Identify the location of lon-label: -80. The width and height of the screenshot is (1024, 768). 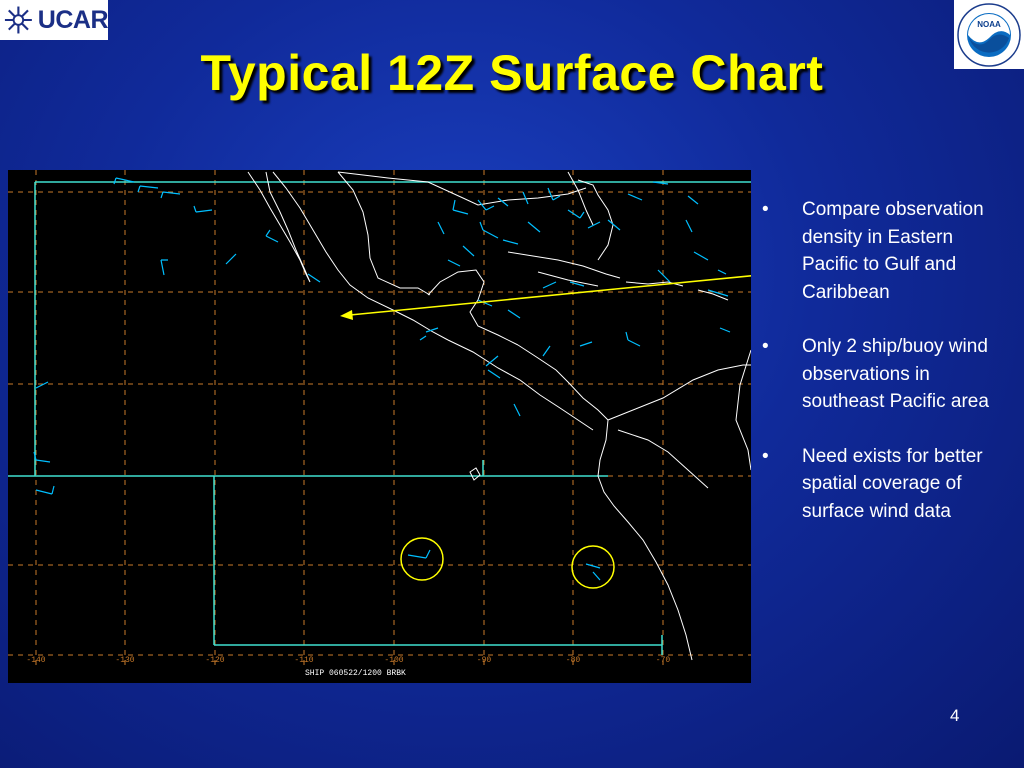
(573, 660).